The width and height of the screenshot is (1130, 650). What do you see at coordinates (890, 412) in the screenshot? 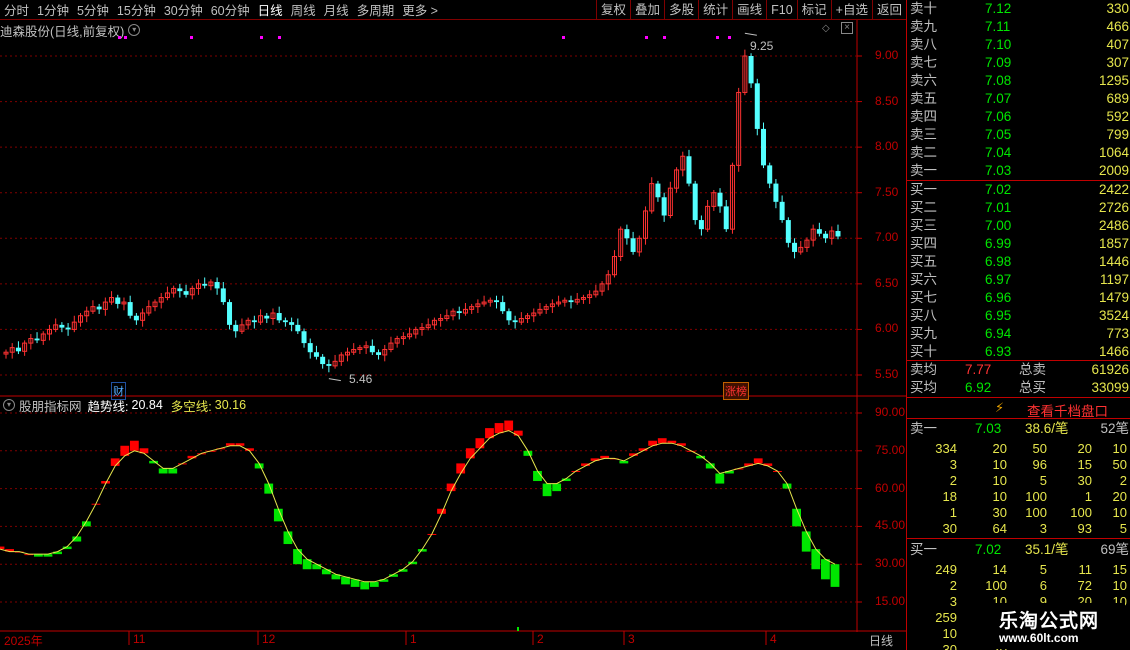
I see `indicator-tick: 90.00` at bounding box center [890, 412].